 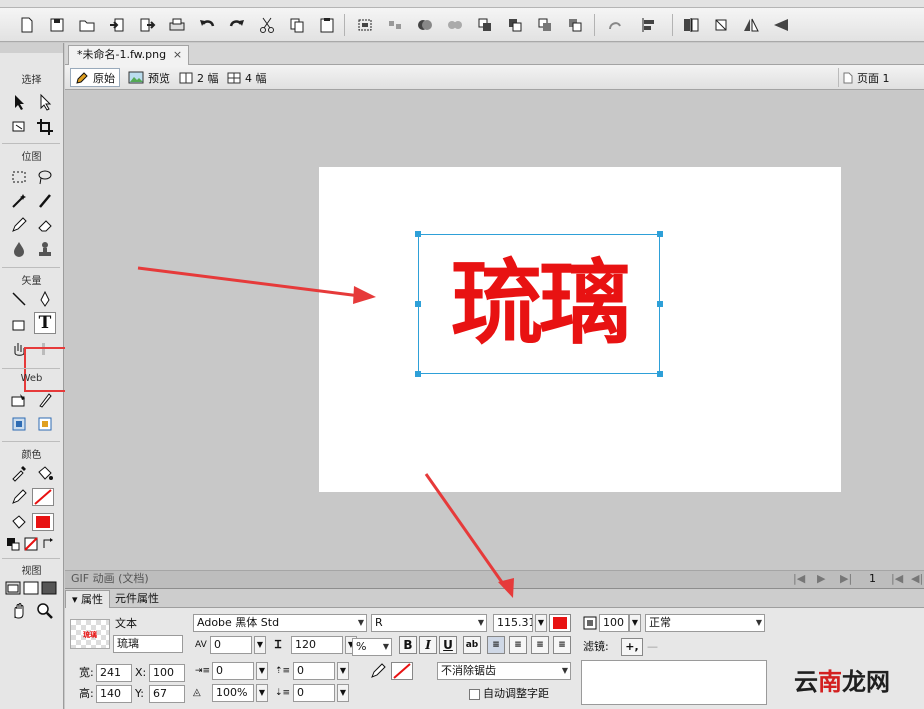 What do you see at coordinates (147, 25) in the screenshot?
I see `export-icon` at bounding box center [147, 25].